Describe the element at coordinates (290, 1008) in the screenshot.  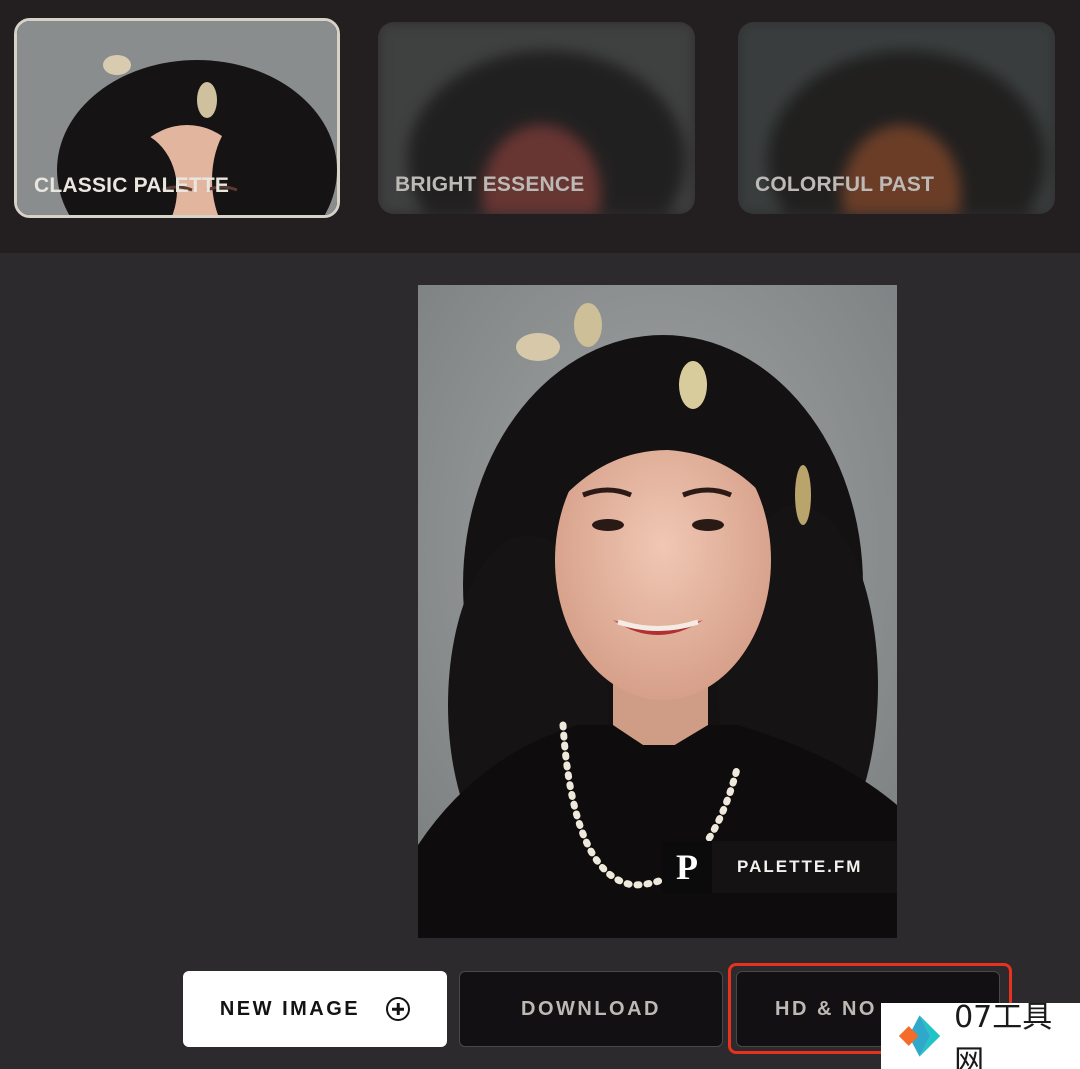
I see `new-image-label: NEW IMAGE` at that location.